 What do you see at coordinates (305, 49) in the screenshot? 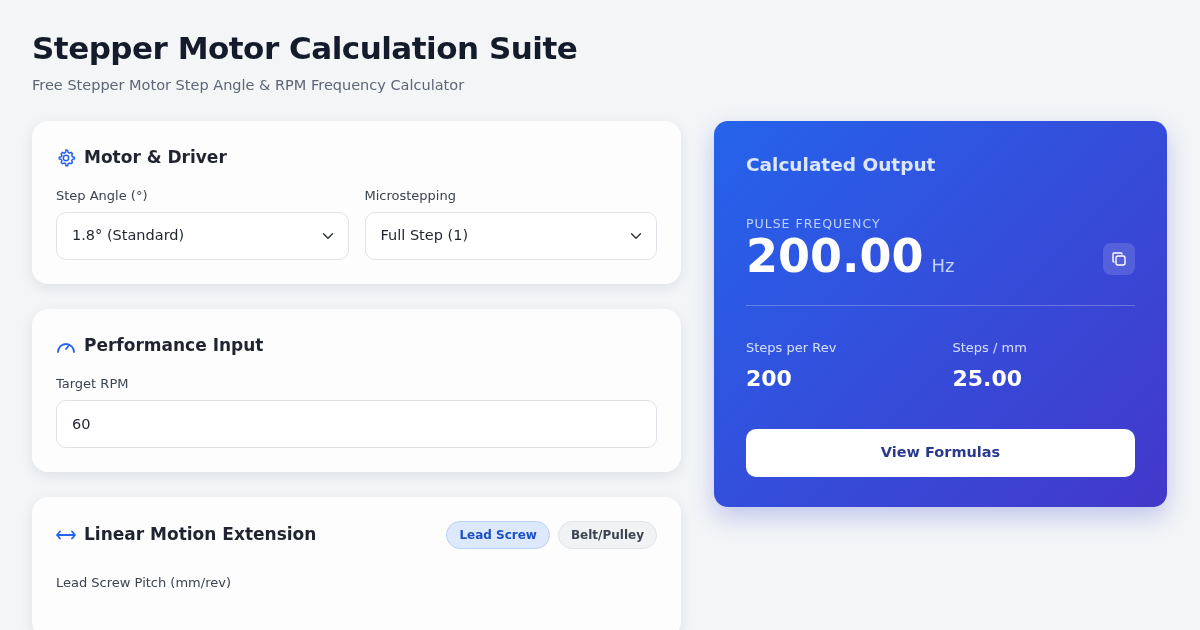
I see `page-title: Stepper Motor Calculation Suite` at bounding box center [305, 49].